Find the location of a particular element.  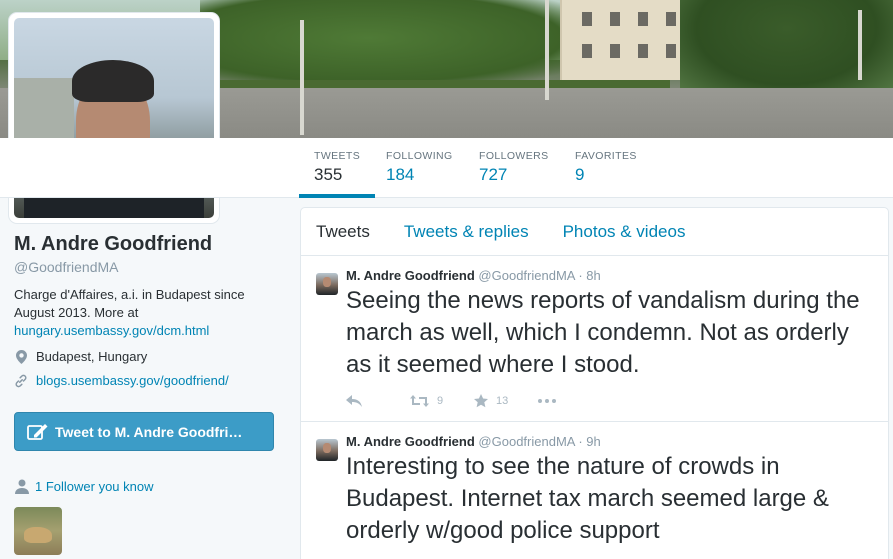

stat-following-label: FOLLOWING is located at coordinates (419, 156).